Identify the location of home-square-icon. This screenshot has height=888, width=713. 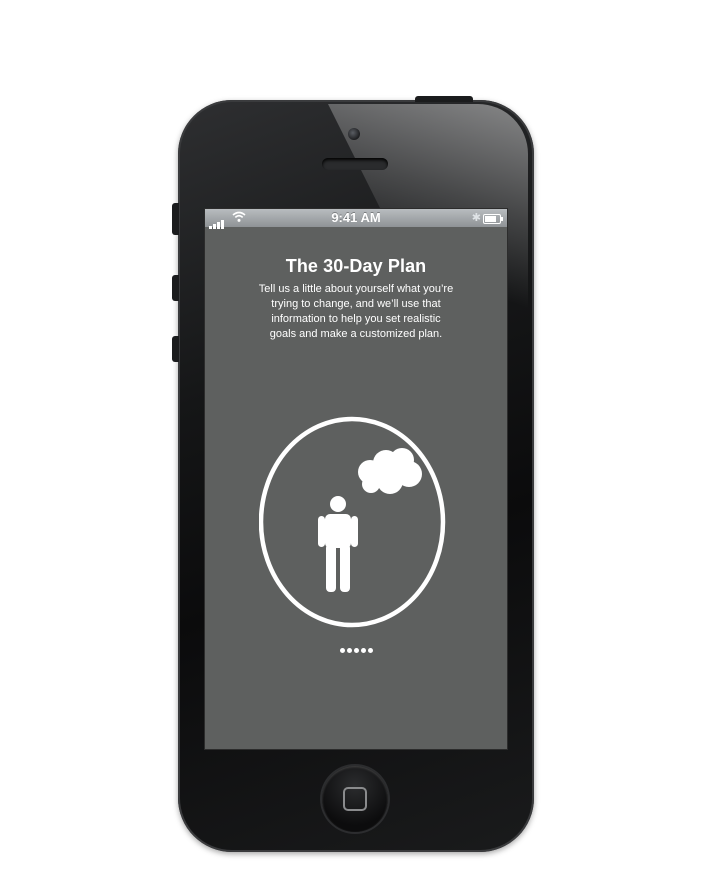
(355, 799).